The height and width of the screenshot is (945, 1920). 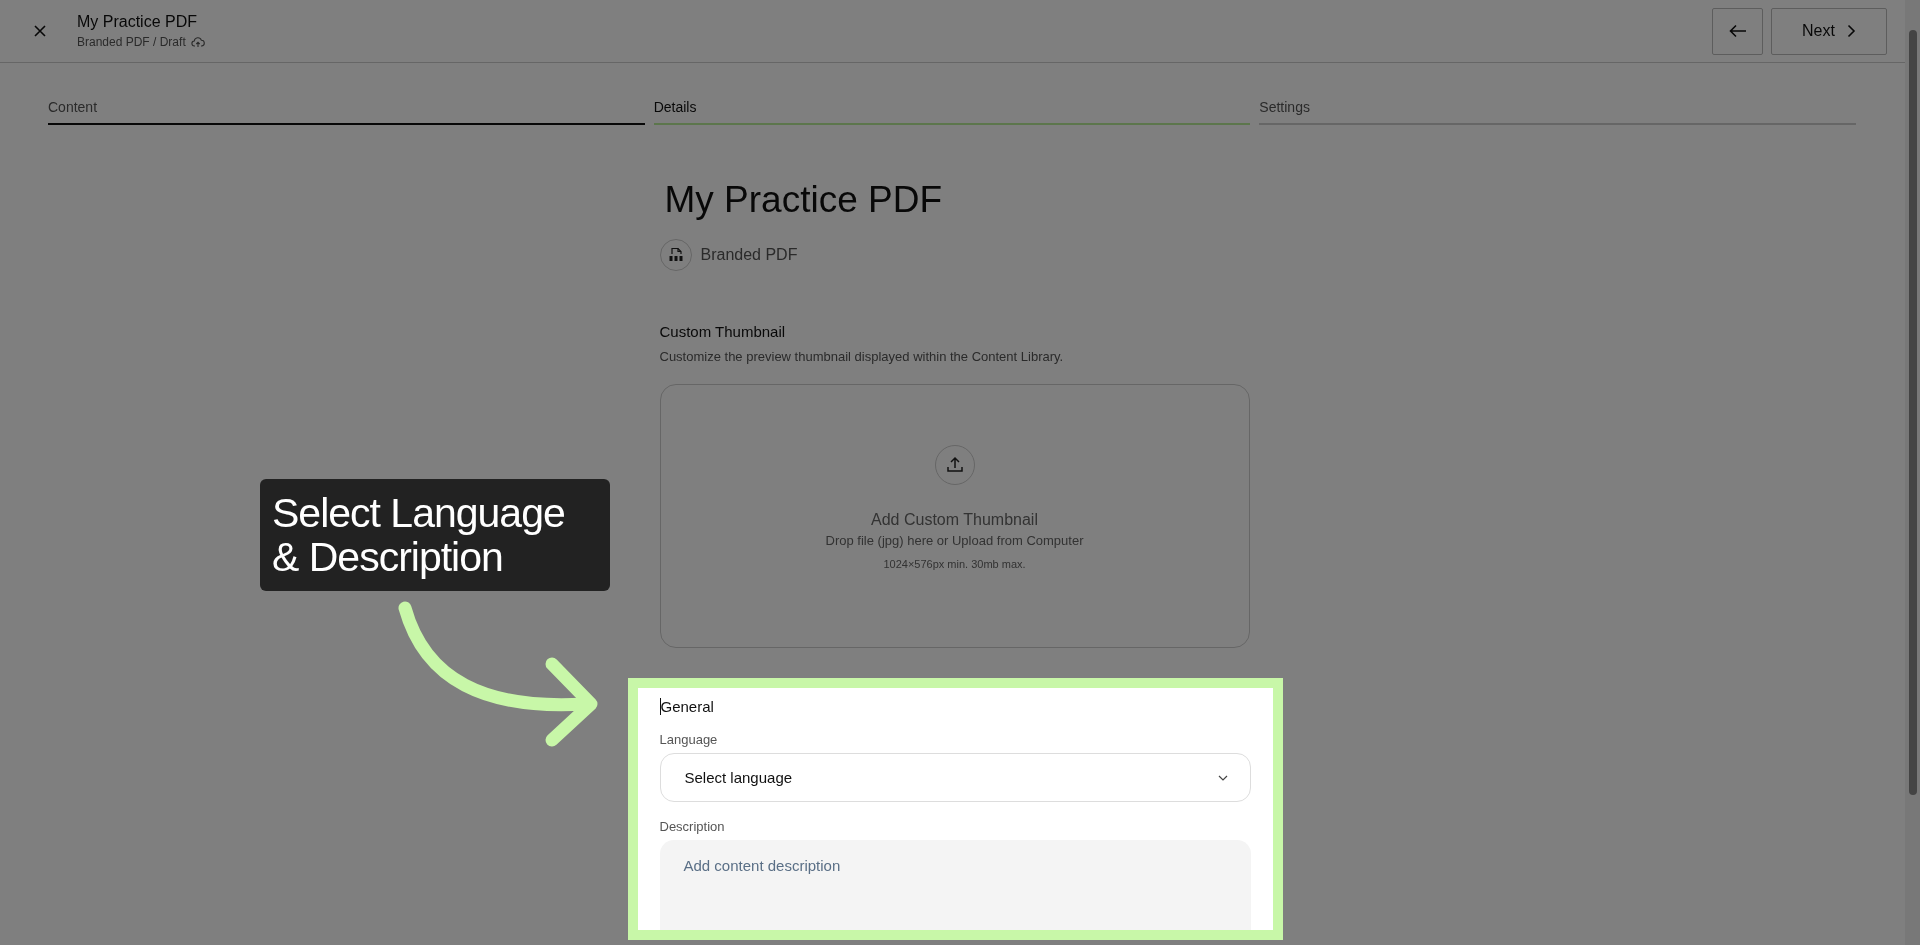 I want to click on callout-label: Select Language & Description, so click(x=435, y=535).